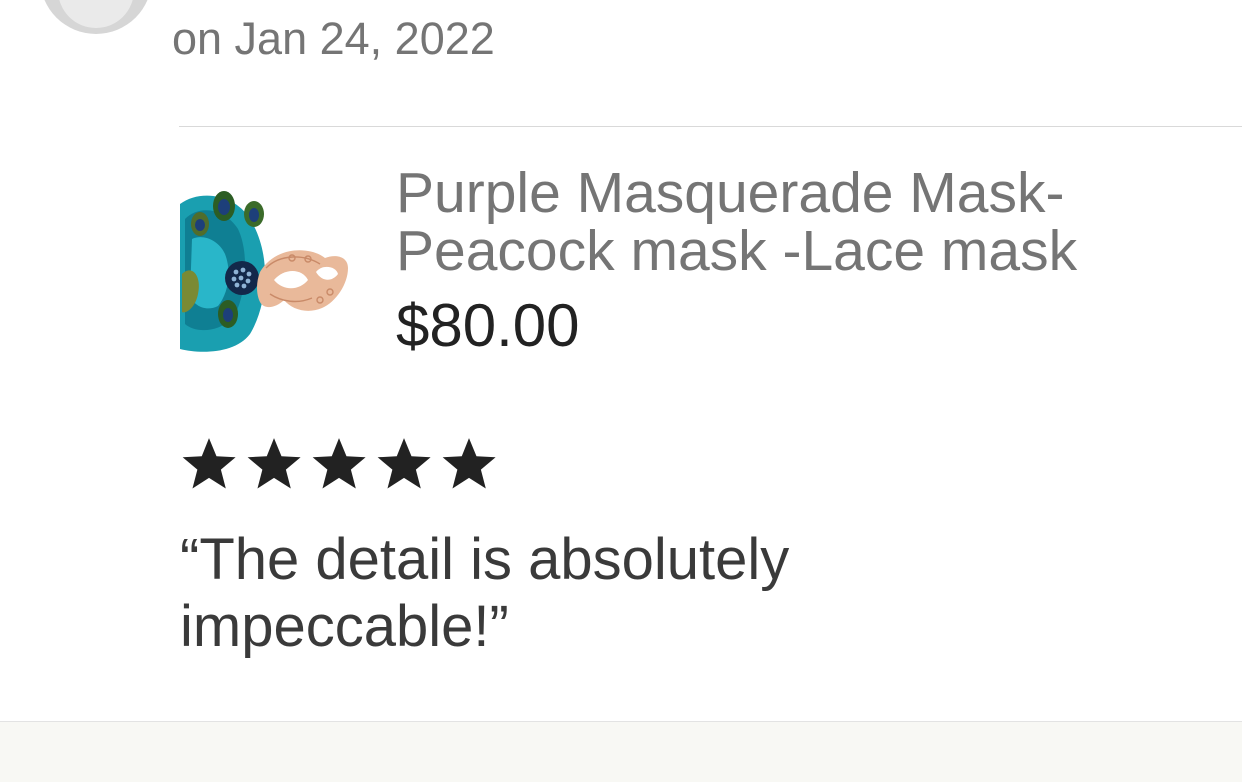 The image size is (1242, 782). I want to click on review-text: “The detail is absolutely impeccable!”, so click(485, 593).